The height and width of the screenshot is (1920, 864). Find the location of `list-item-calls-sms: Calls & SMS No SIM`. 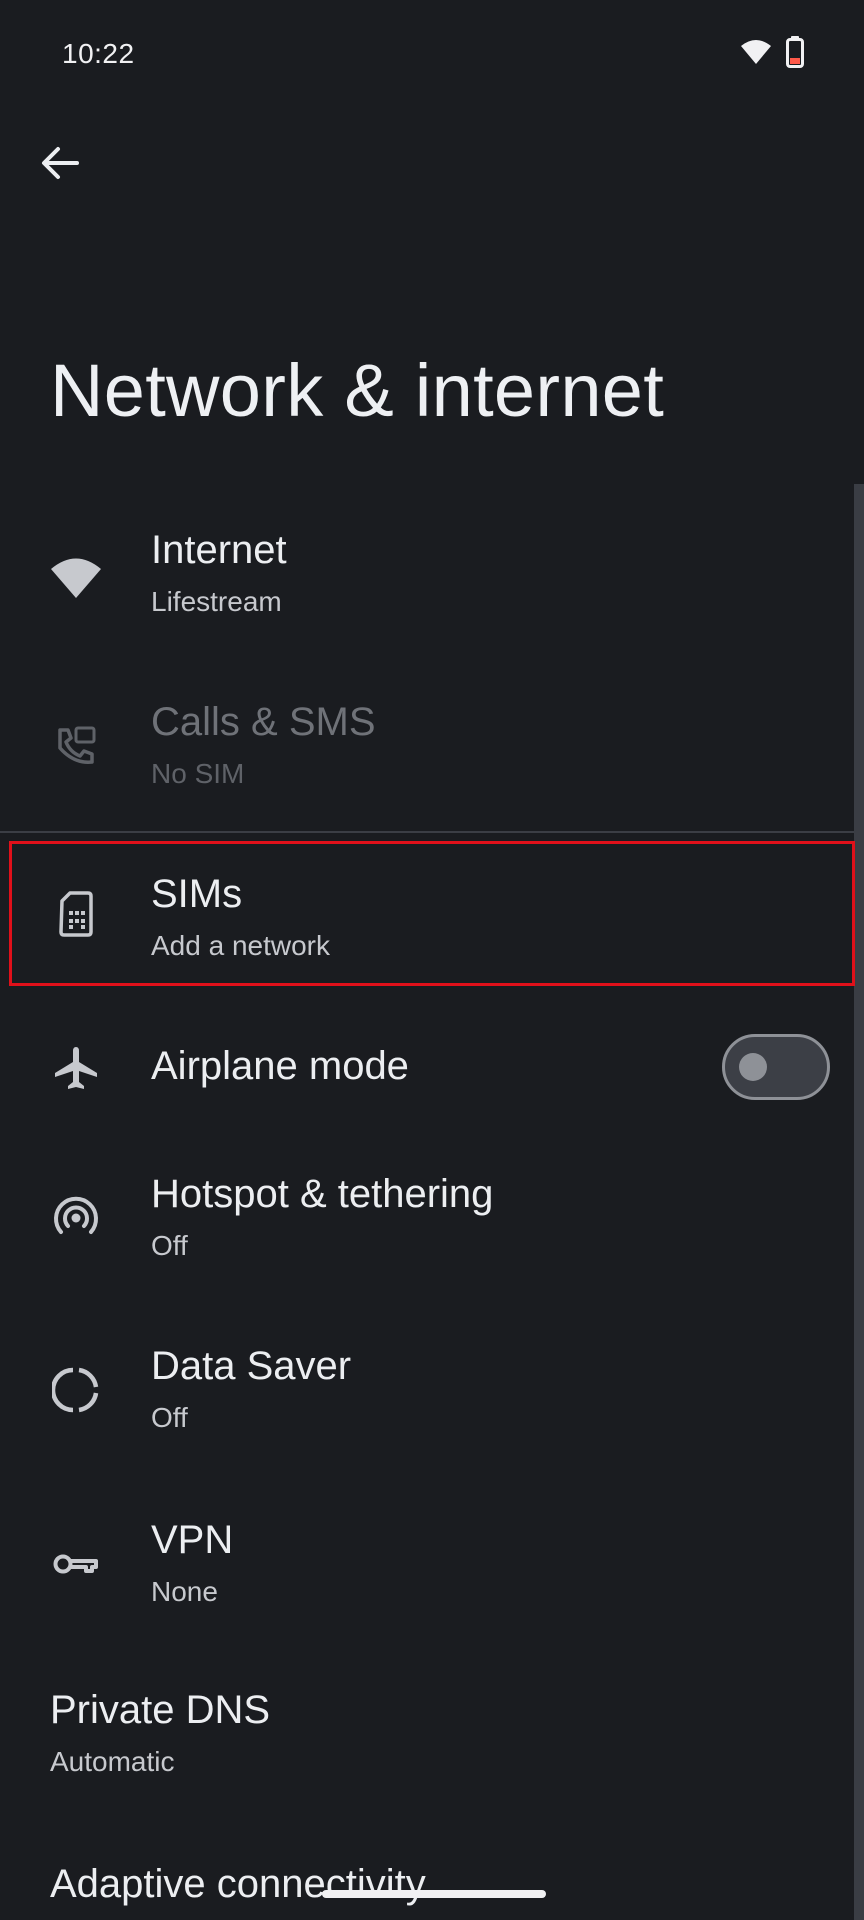

list-item-calls-sms: Calls & SMS No SIM is located at coordinates (427, 762).